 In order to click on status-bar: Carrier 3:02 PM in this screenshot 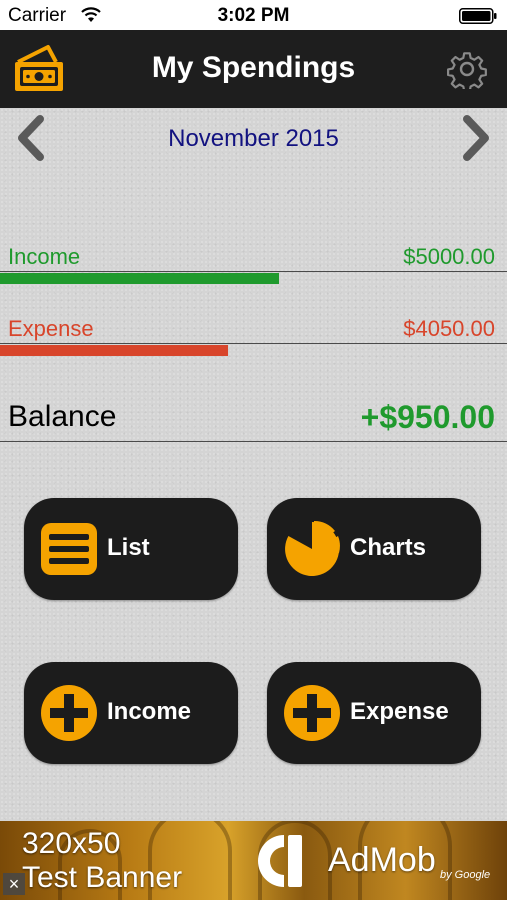, I will do `click(253, 15)`.